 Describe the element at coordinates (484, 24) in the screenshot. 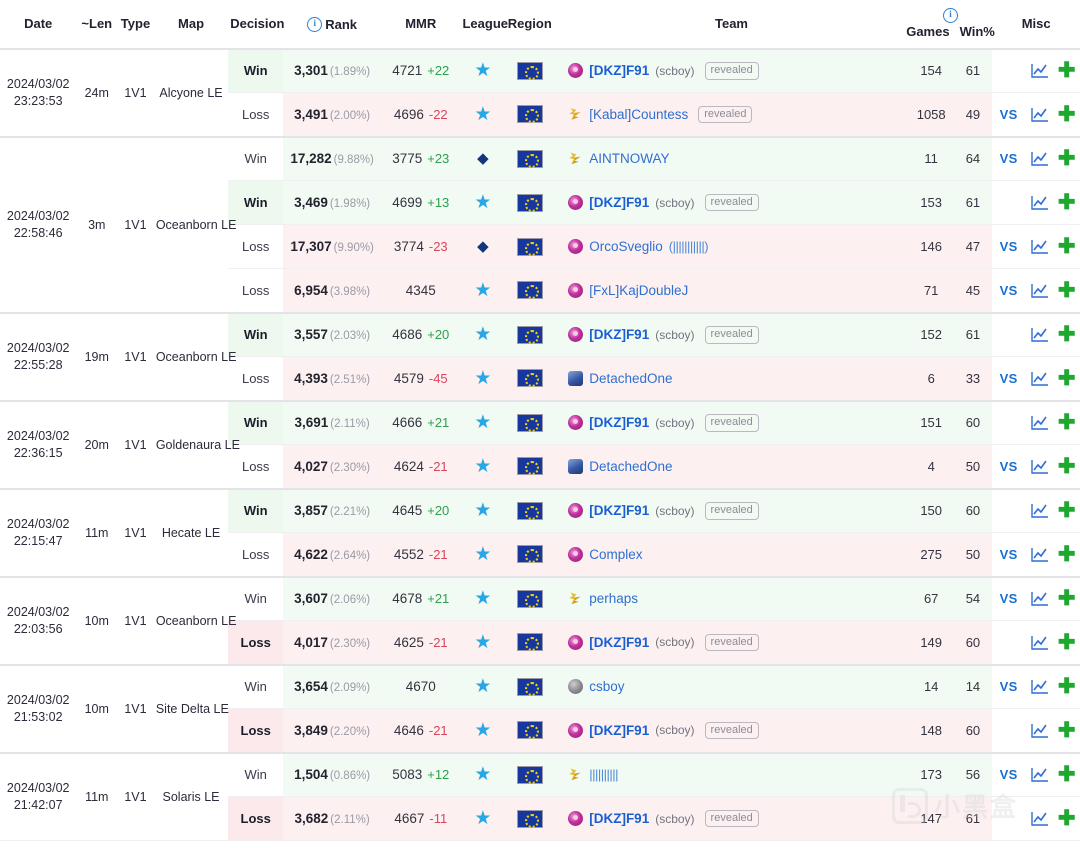

I see `column-header-league: League` at that location.